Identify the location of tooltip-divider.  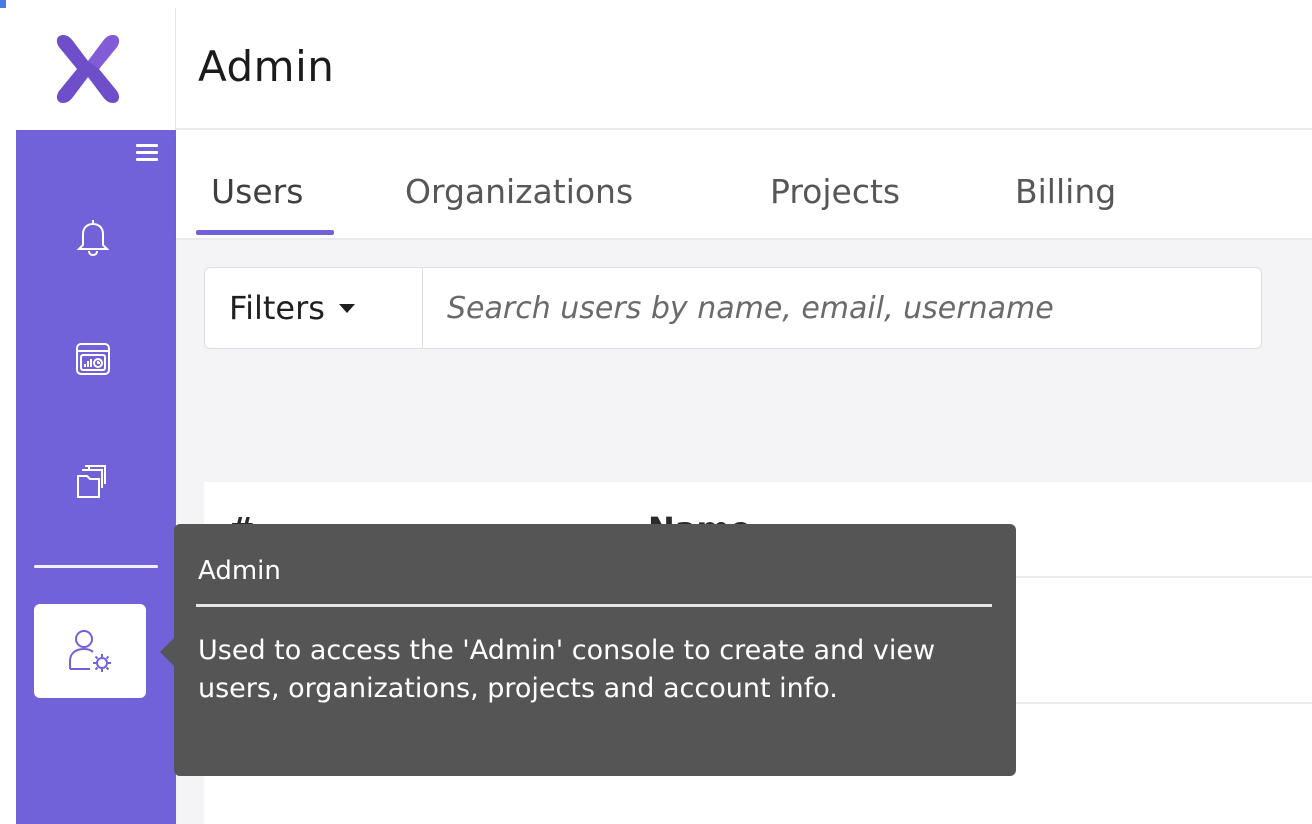
(594, 605).